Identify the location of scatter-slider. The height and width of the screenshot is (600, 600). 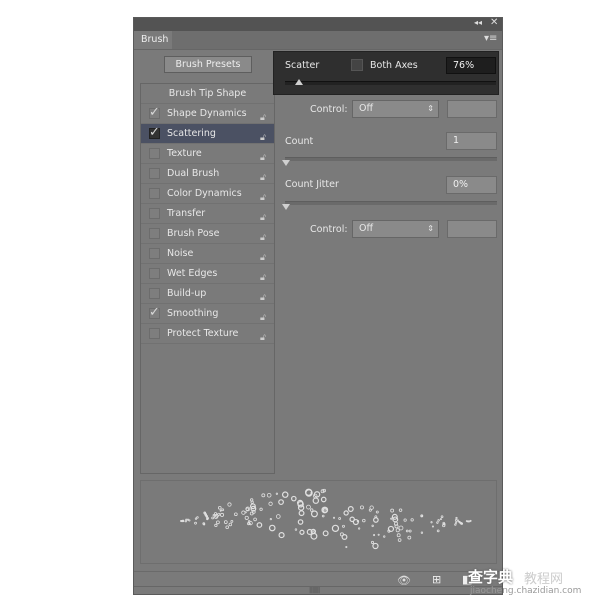
(390, 83).